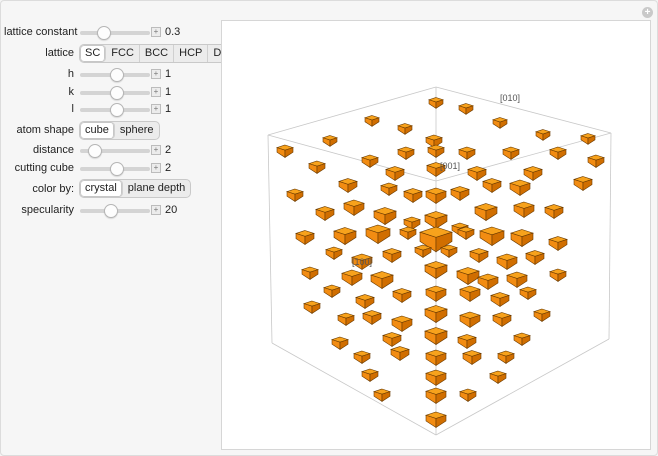 The height and width of the screenshot is (456, 658). I want to click on lattice-constant-value: 0.3, so click(173, 32).